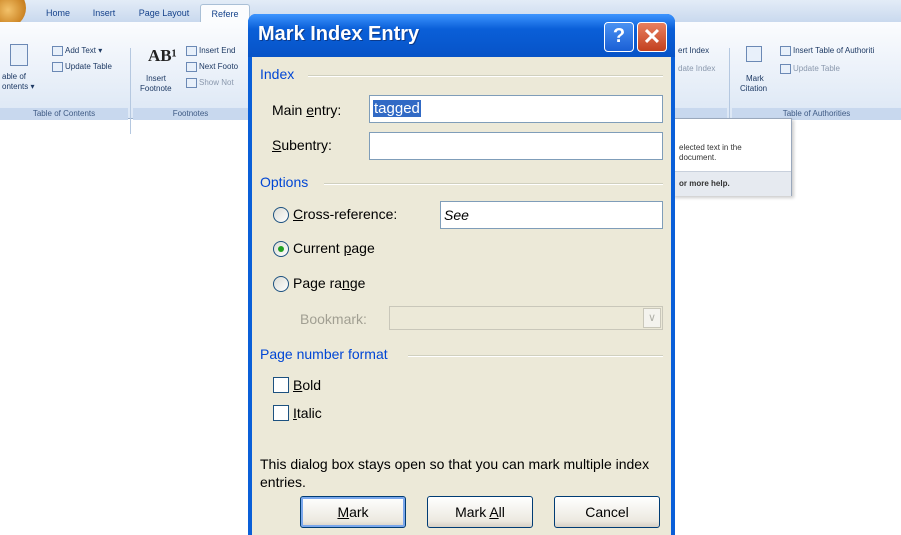 The height and width of the screenshot is (535, 901). I want to click on help-button: ?, so click(619, 37).